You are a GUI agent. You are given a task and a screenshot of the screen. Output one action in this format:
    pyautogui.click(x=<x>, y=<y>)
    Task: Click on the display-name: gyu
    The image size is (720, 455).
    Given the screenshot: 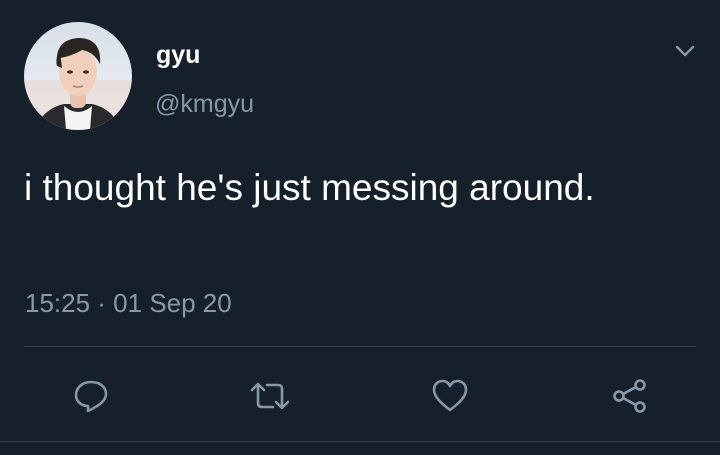 What is the action you would take?
    pyautogui.click(x=178, y=55)
    